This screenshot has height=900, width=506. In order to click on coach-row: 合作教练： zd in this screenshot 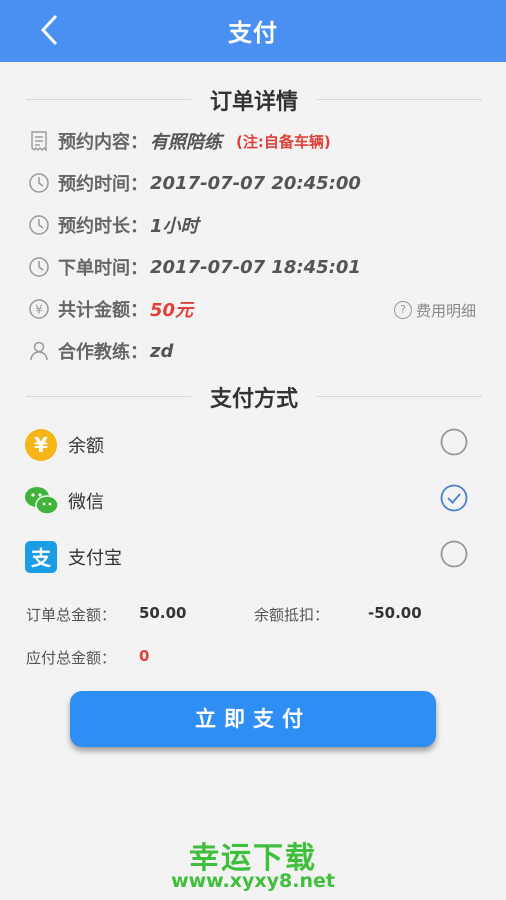, I will do `click(100, 351)`.